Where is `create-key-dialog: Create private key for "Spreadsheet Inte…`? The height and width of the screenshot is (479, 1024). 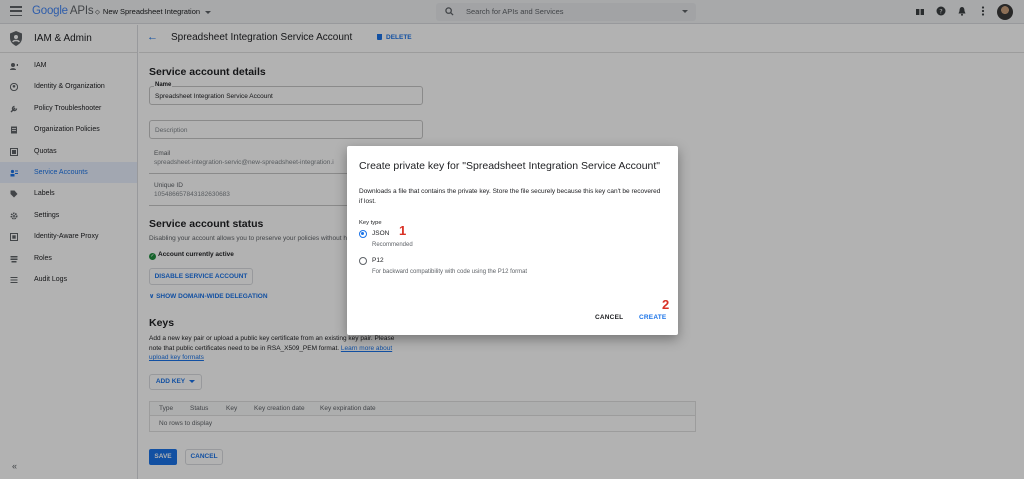
create-key-dialog: Create private key for "Spreadsheet Inte… is located at coordinates (512, 240).